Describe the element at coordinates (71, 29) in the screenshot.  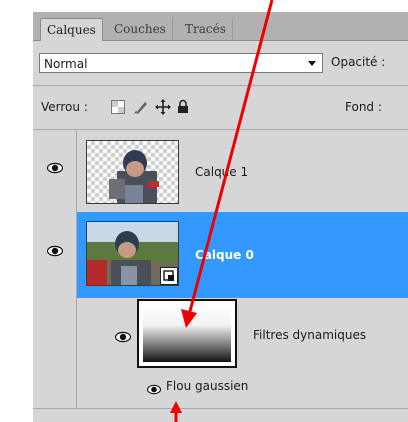
I see `tab-calques: Calques` at that location.